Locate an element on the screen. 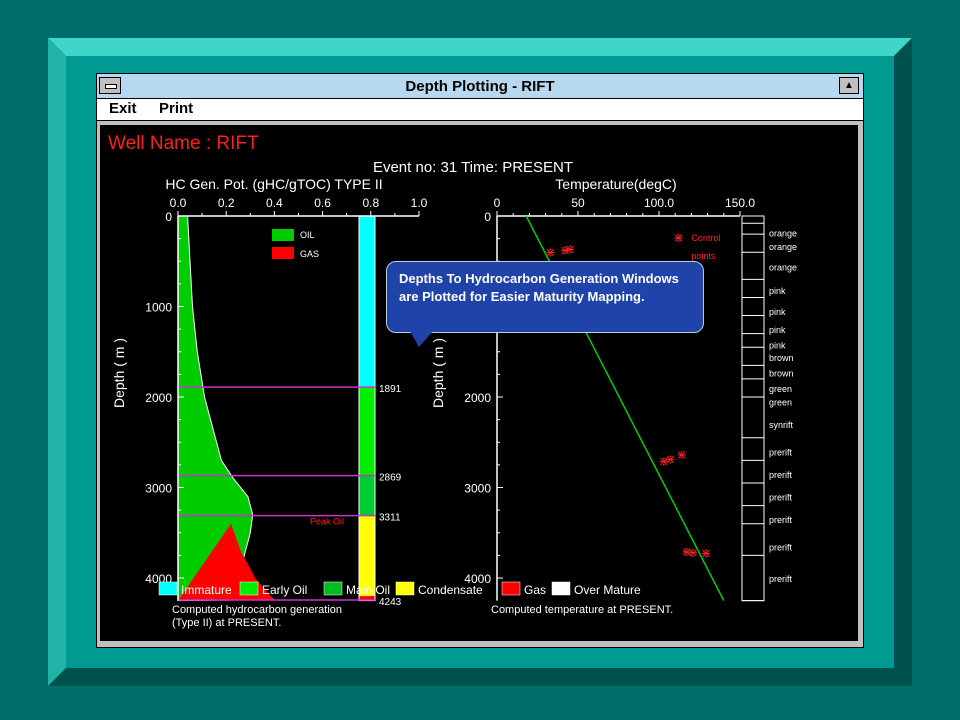 Image resolution: width=960 pixels, height=720 pixels. hc-x-tick-label: 0.0 is located at coordinates (178, 203).